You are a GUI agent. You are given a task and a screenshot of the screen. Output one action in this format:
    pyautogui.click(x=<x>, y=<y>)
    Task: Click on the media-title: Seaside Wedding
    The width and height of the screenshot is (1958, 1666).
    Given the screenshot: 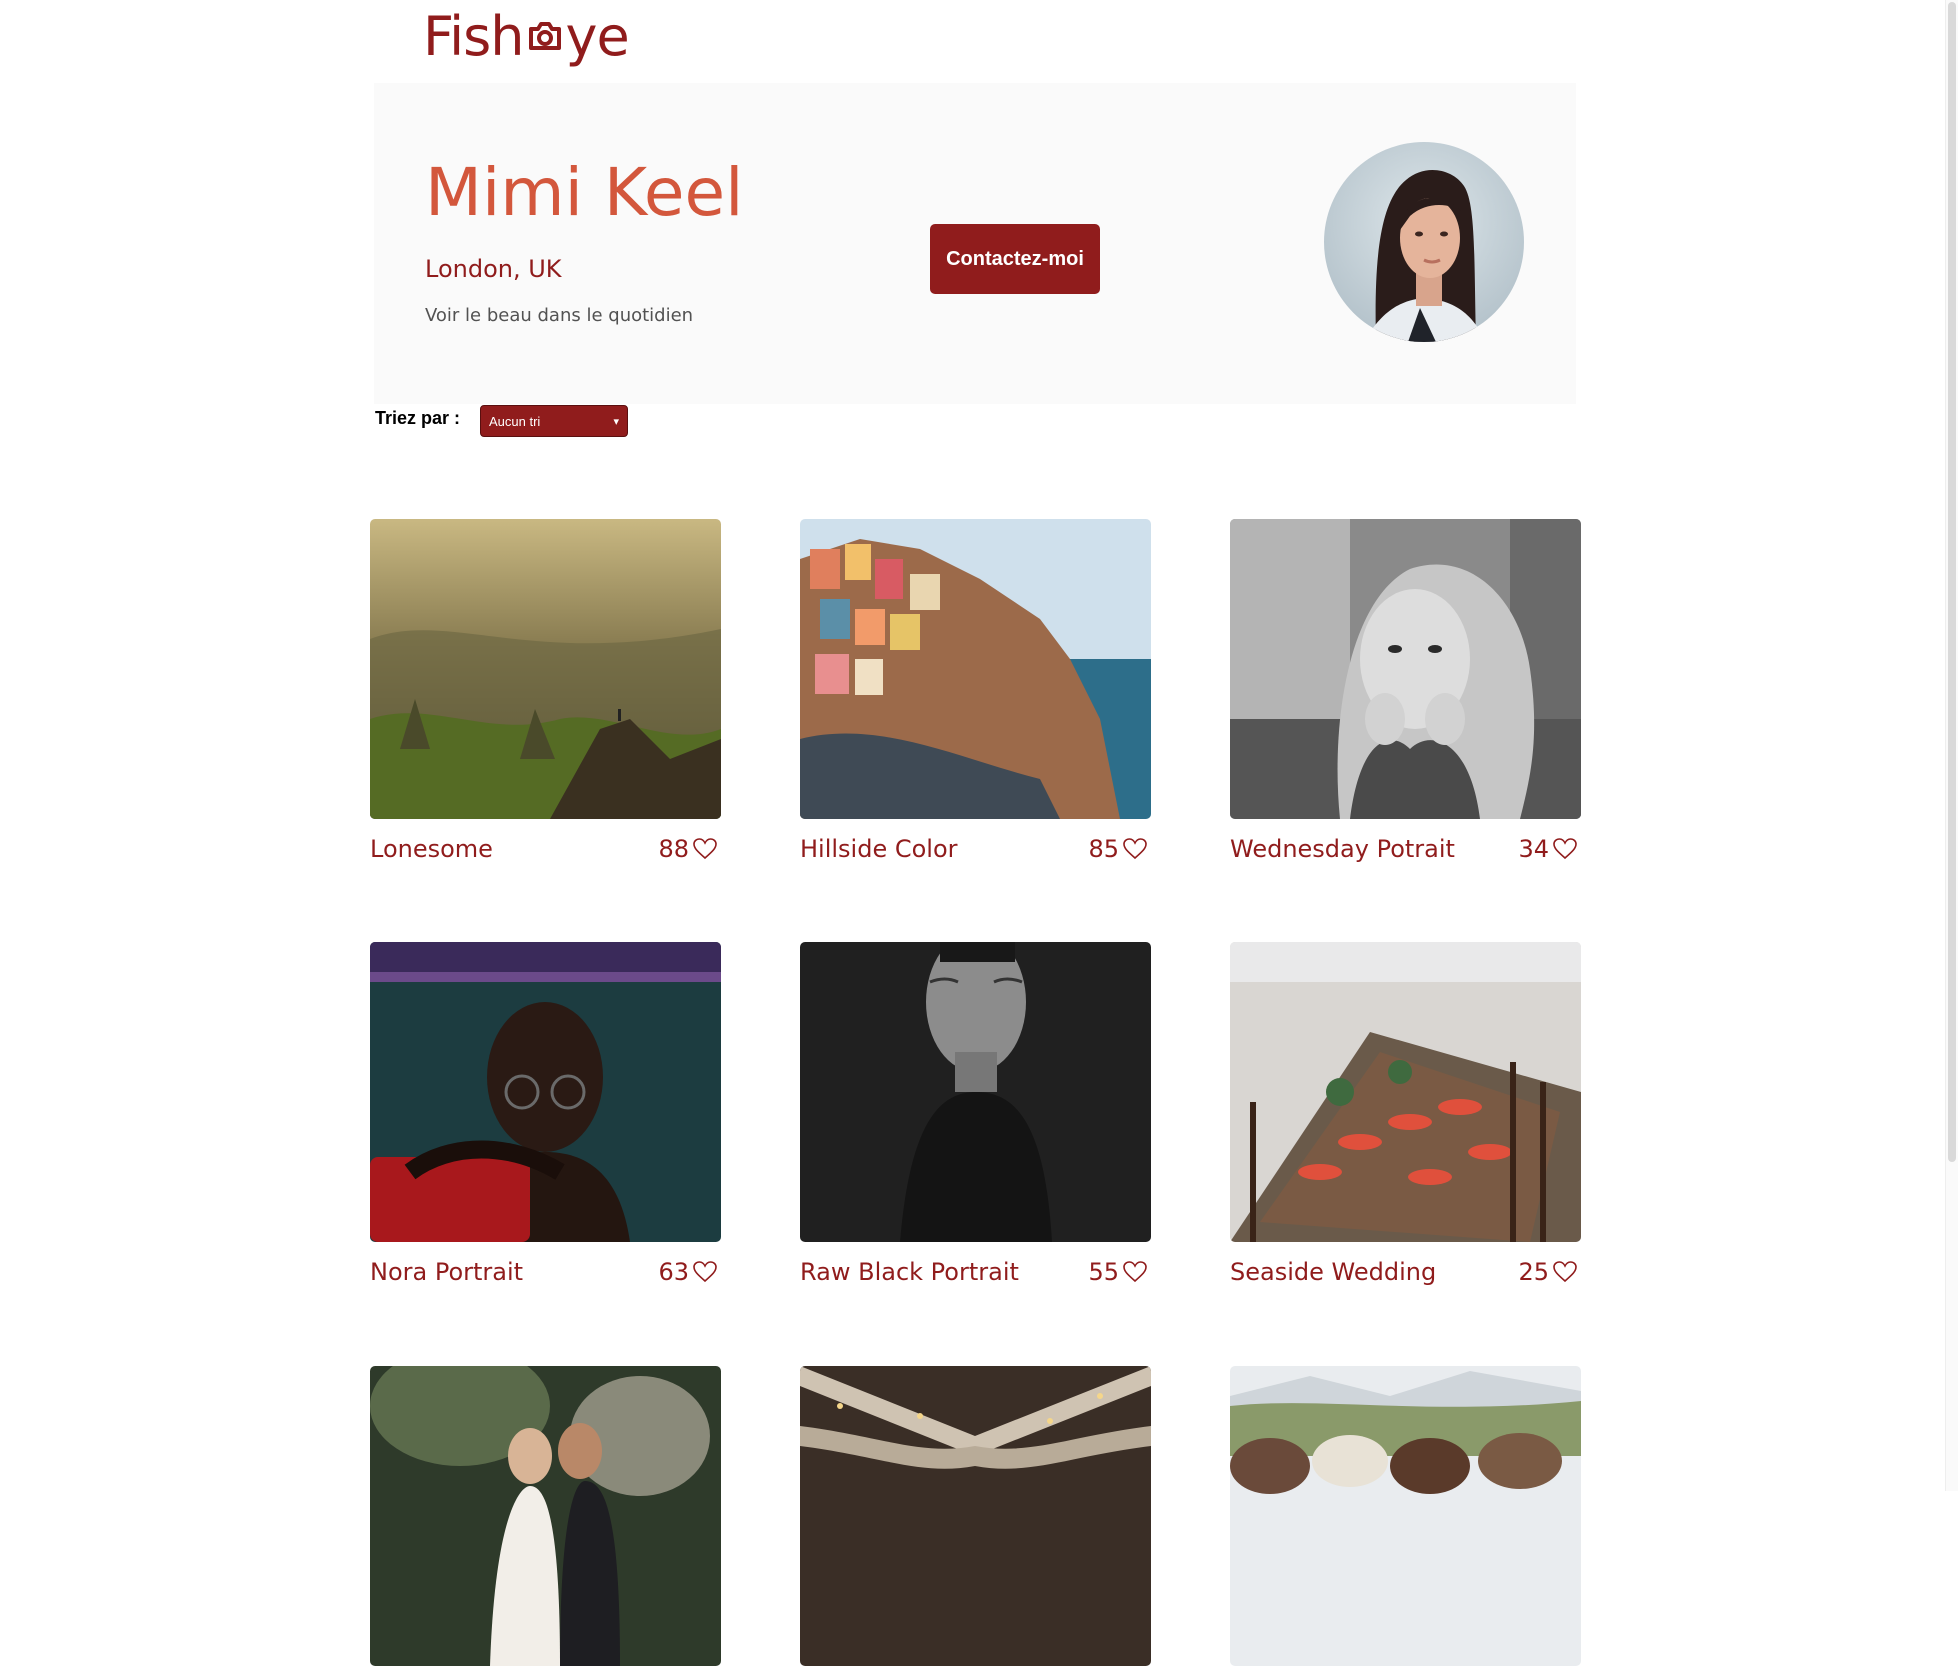 What is the action you would take?
    pyautogui.click(x=1333, y=1272)
    